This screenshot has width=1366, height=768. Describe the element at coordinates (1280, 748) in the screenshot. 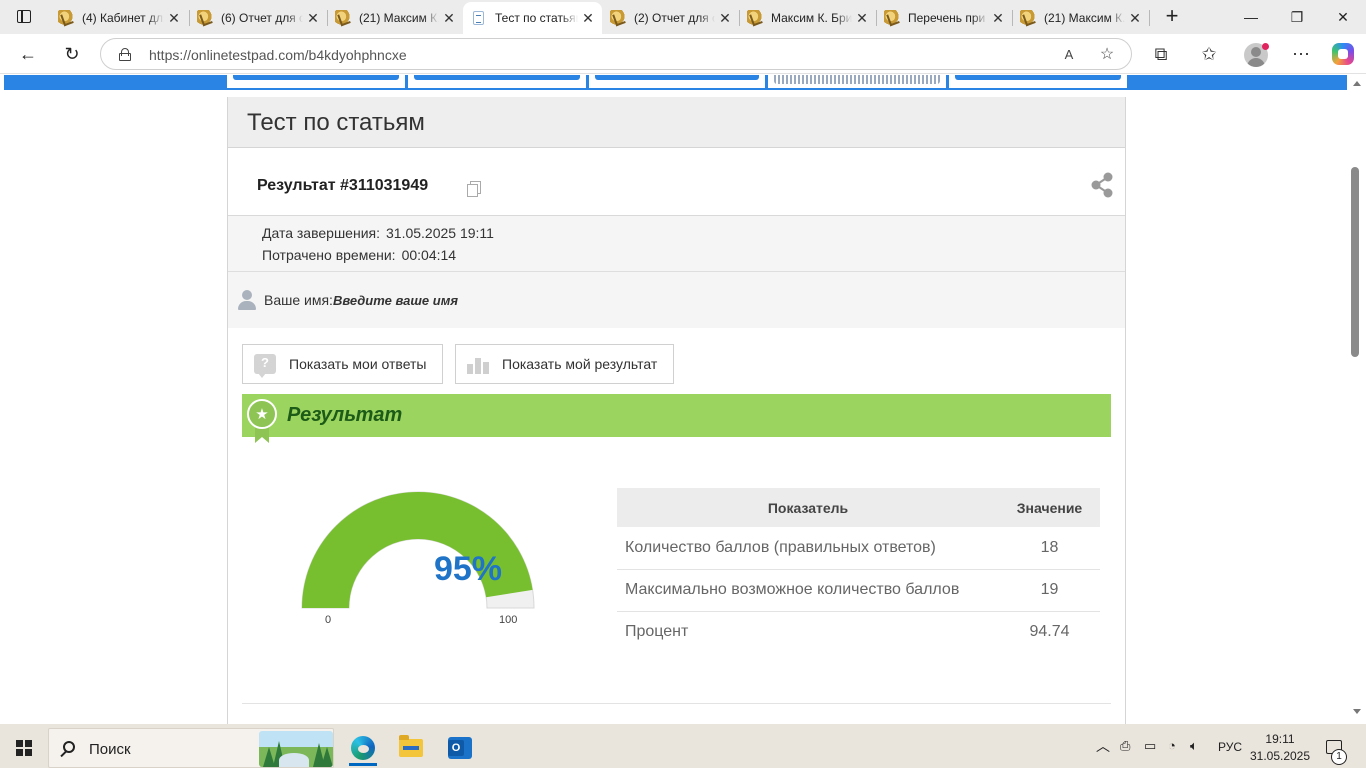

I see `taskbar-clock: 19:11 31.05.2025` at that location.